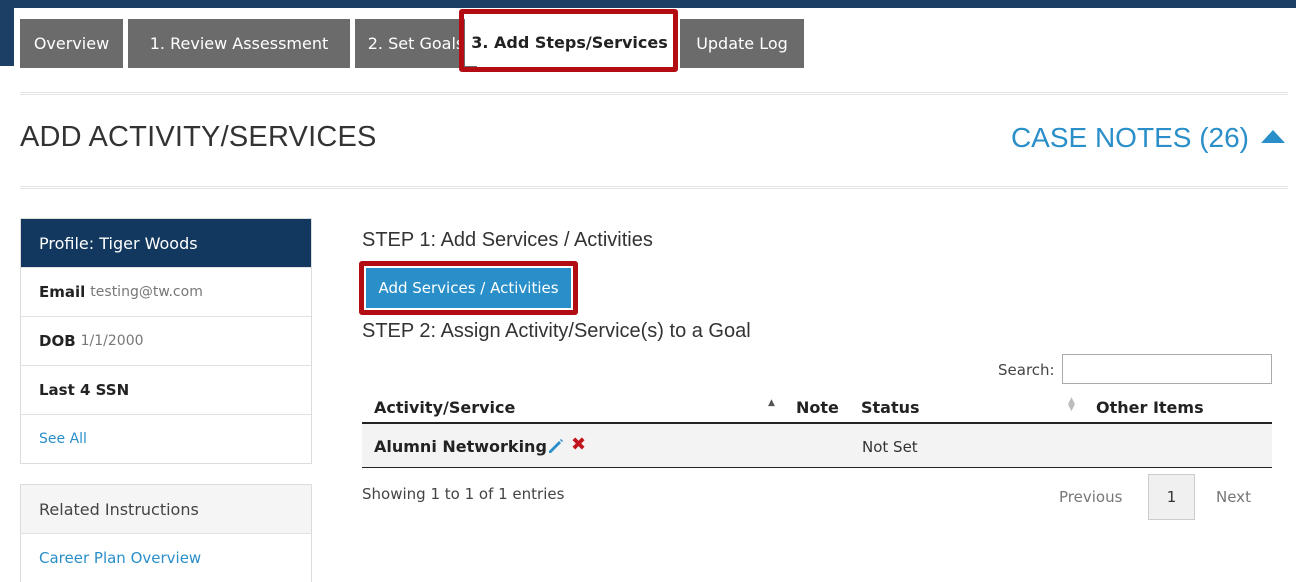 This screenshot has width=1296, height=582. Describe the element at coordinates (1150, 407) in the screenshot. I see `column-header-other-items: Other Items` at that location.